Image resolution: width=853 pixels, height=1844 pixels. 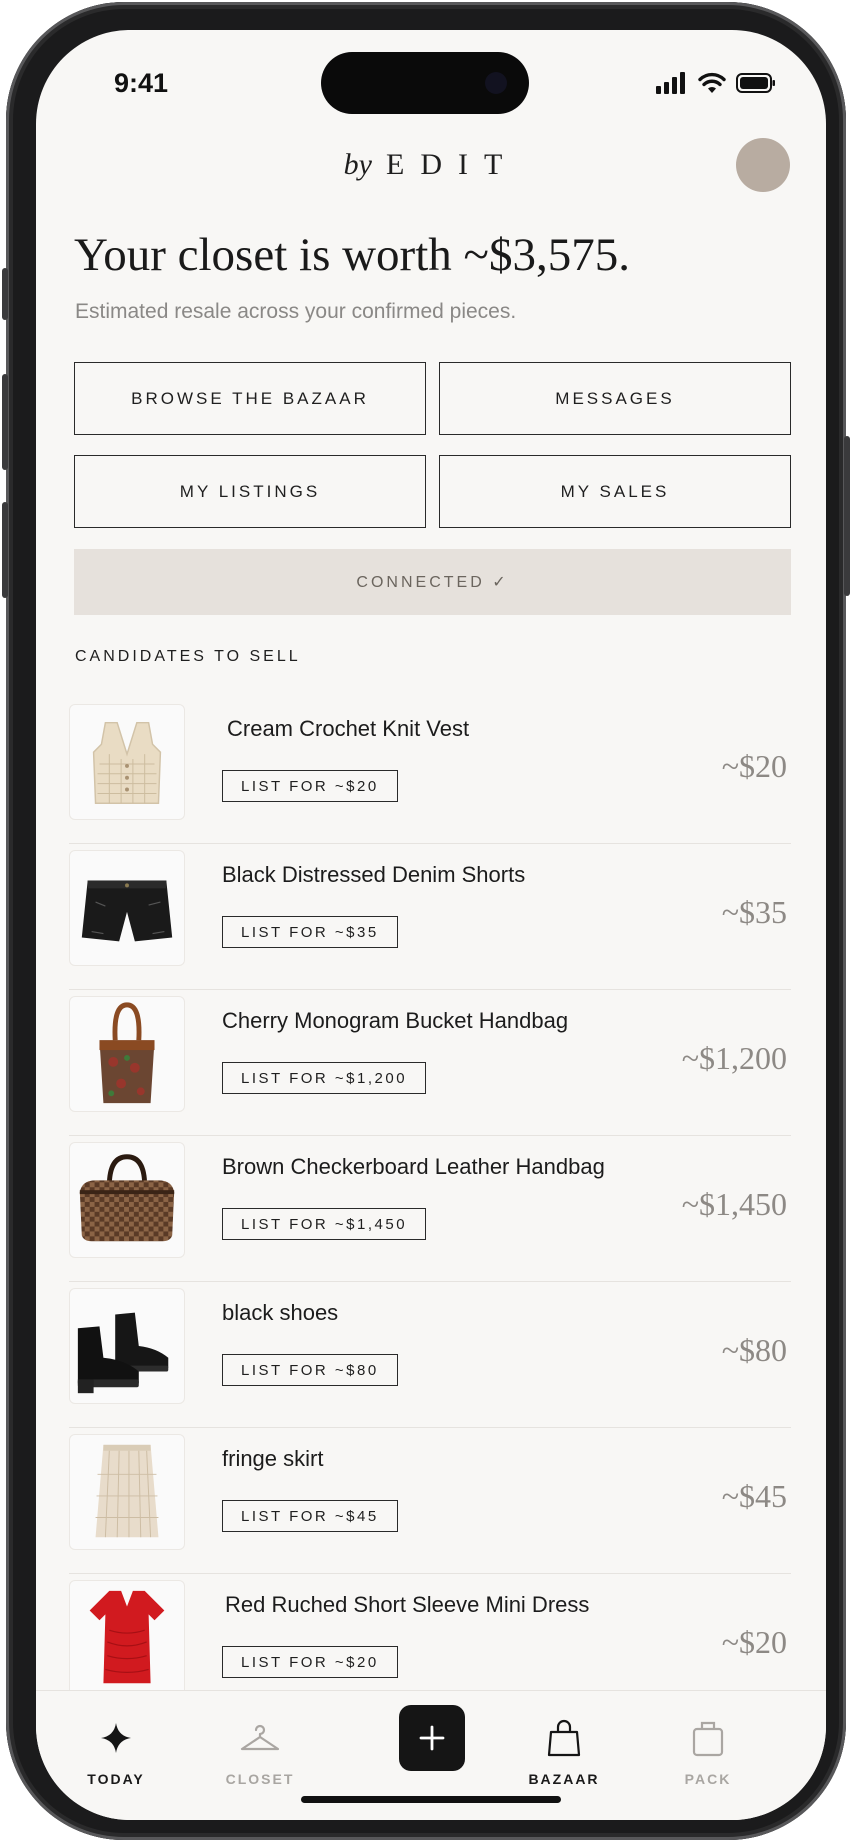 I want to click on tab-today: TODAY, so click(x=116, y=1751).